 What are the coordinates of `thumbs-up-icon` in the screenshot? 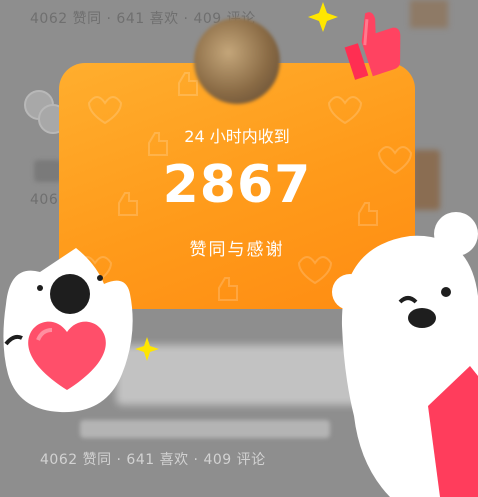 It's located at (372, 46).